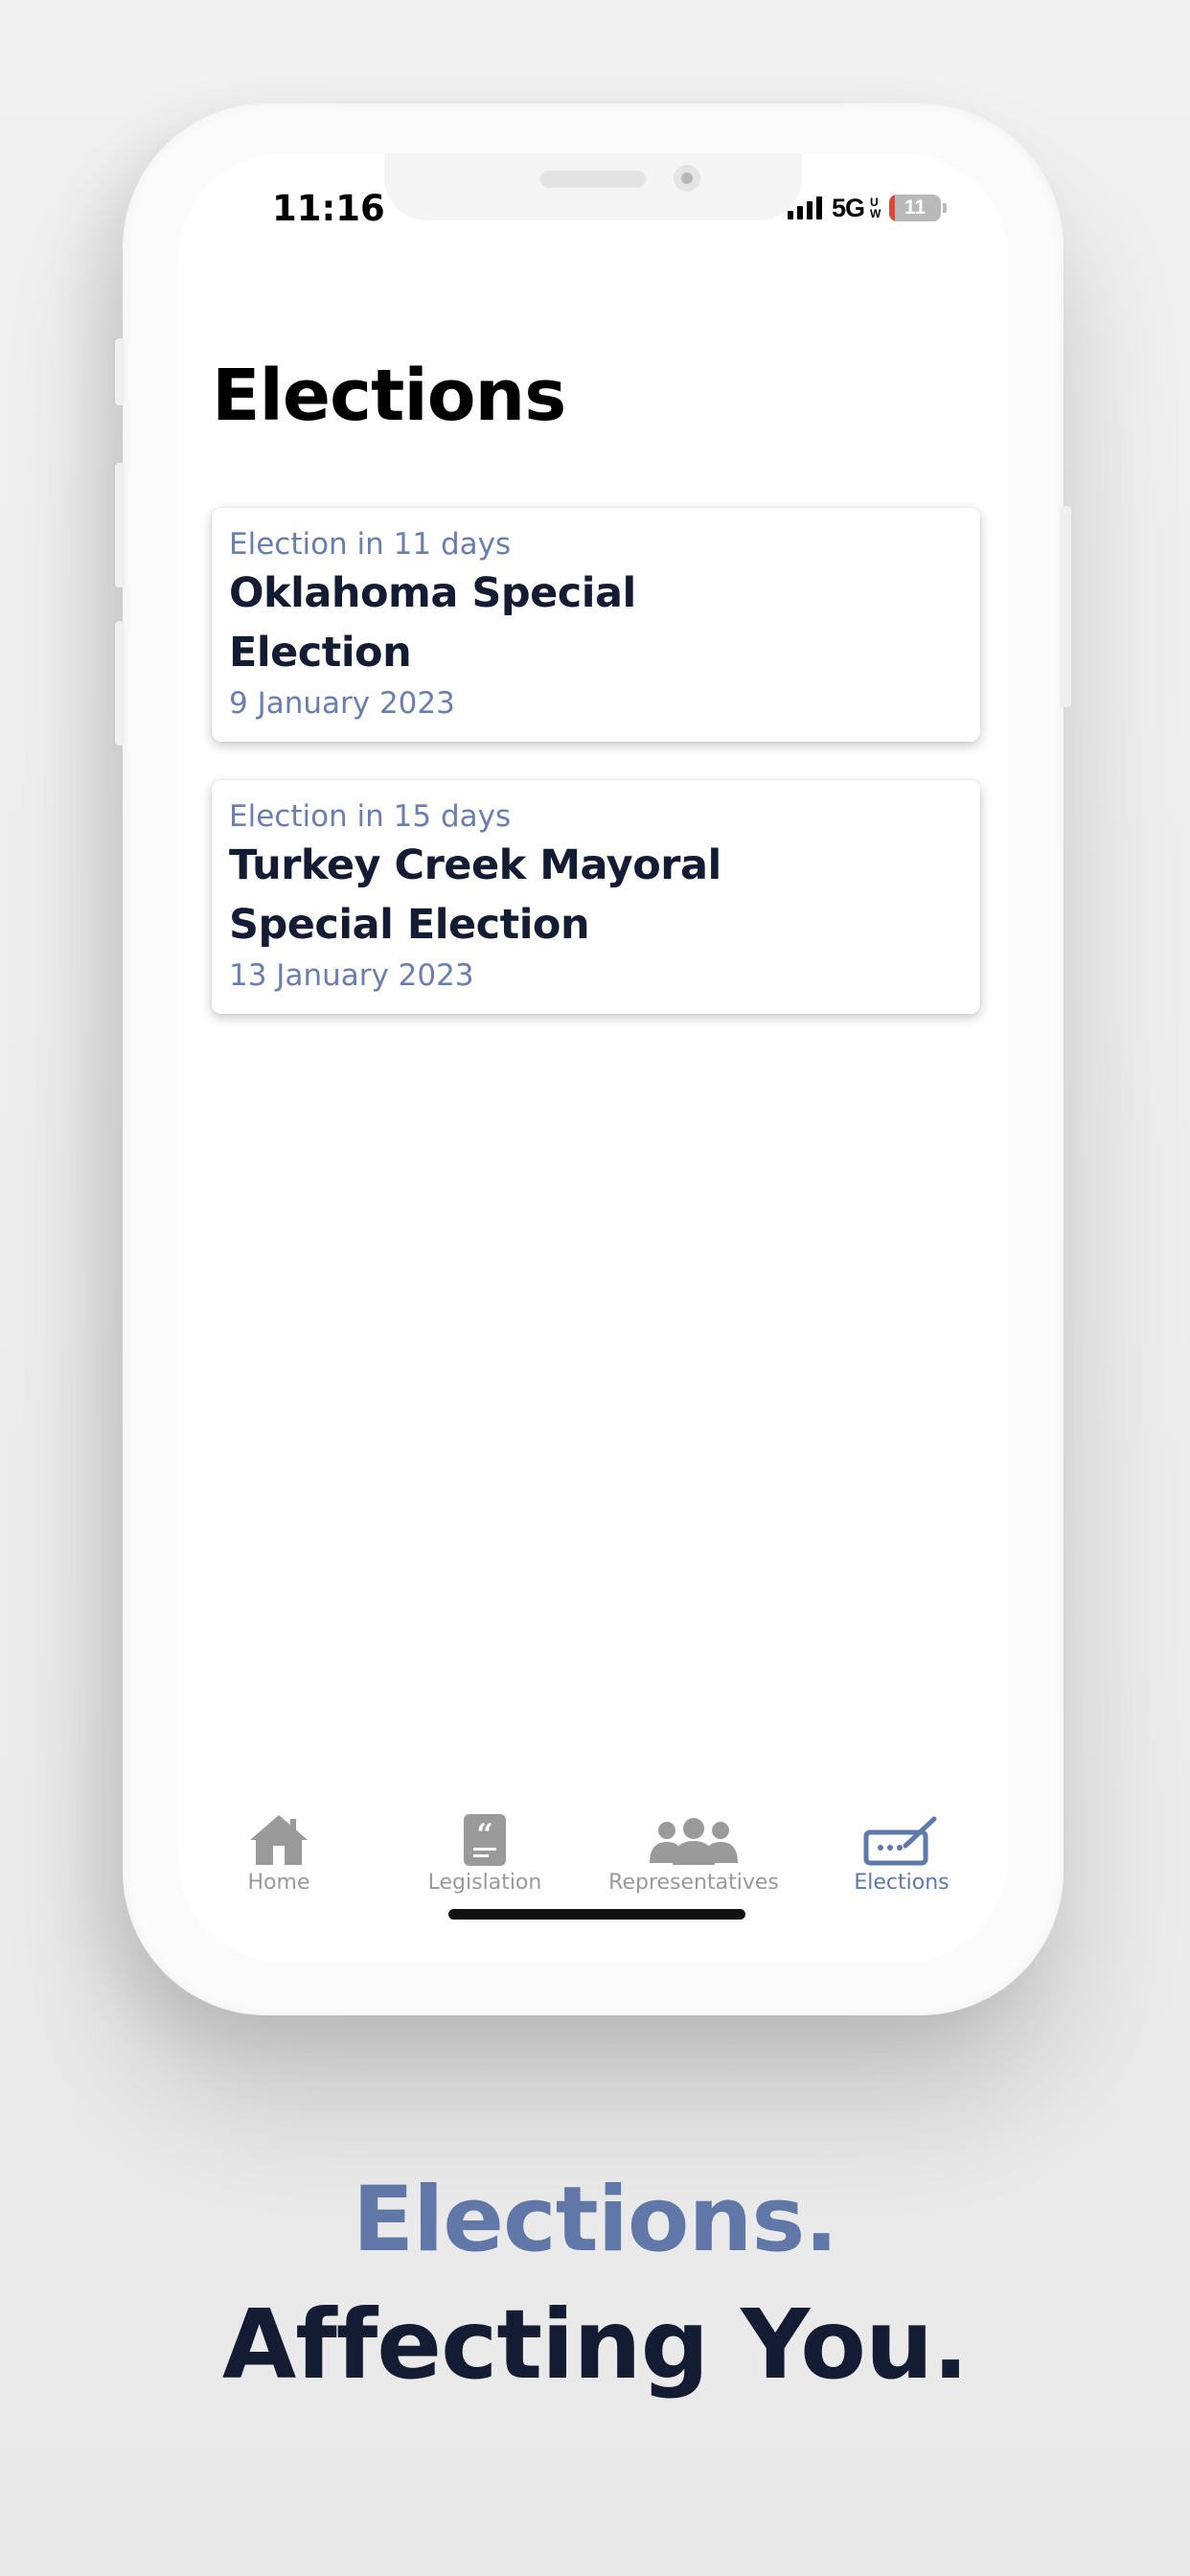 This screenshot has width=1190, height=2576. I want to click on election-countdown: Election in 15 days, so click(371, 816).